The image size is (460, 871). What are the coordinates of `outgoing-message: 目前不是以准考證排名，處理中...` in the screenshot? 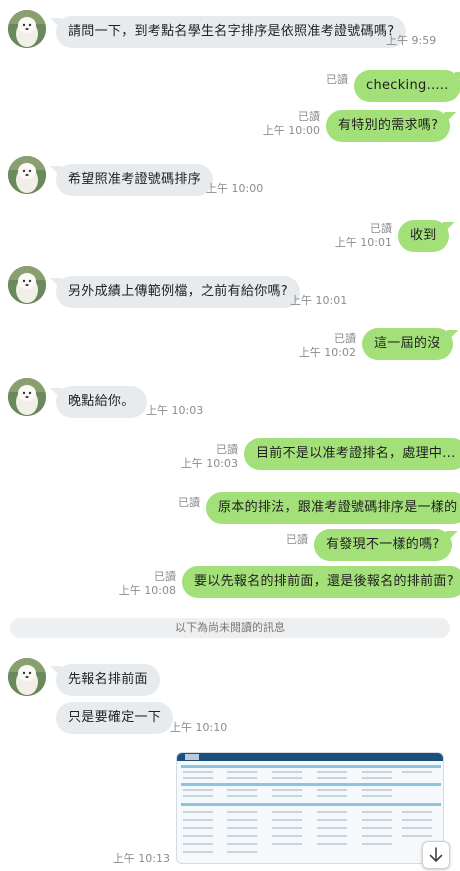 It's located at (352, 454).